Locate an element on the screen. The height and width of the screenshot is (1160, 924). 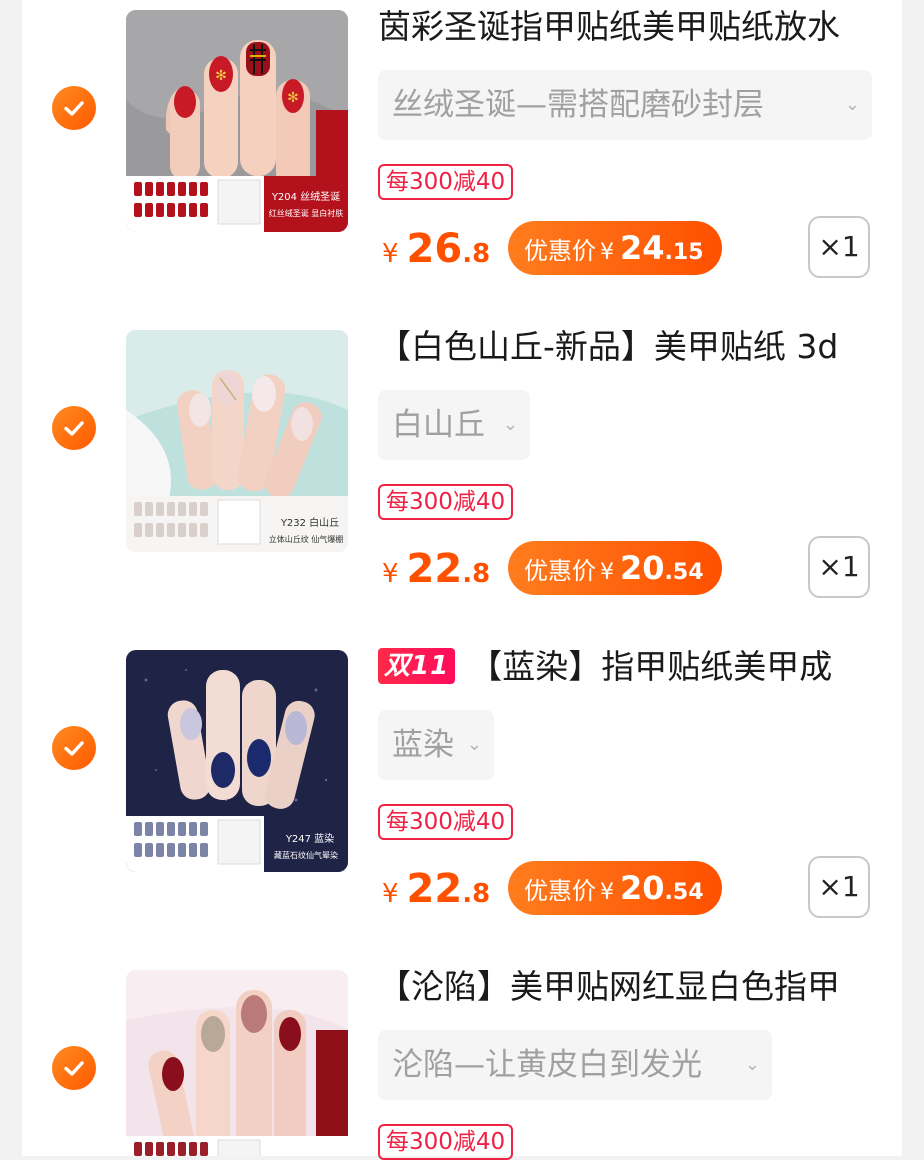
product-title: 茵彩圣诞指甲贴纸美甲贴纸放水 is located at coordinates (633, 27).